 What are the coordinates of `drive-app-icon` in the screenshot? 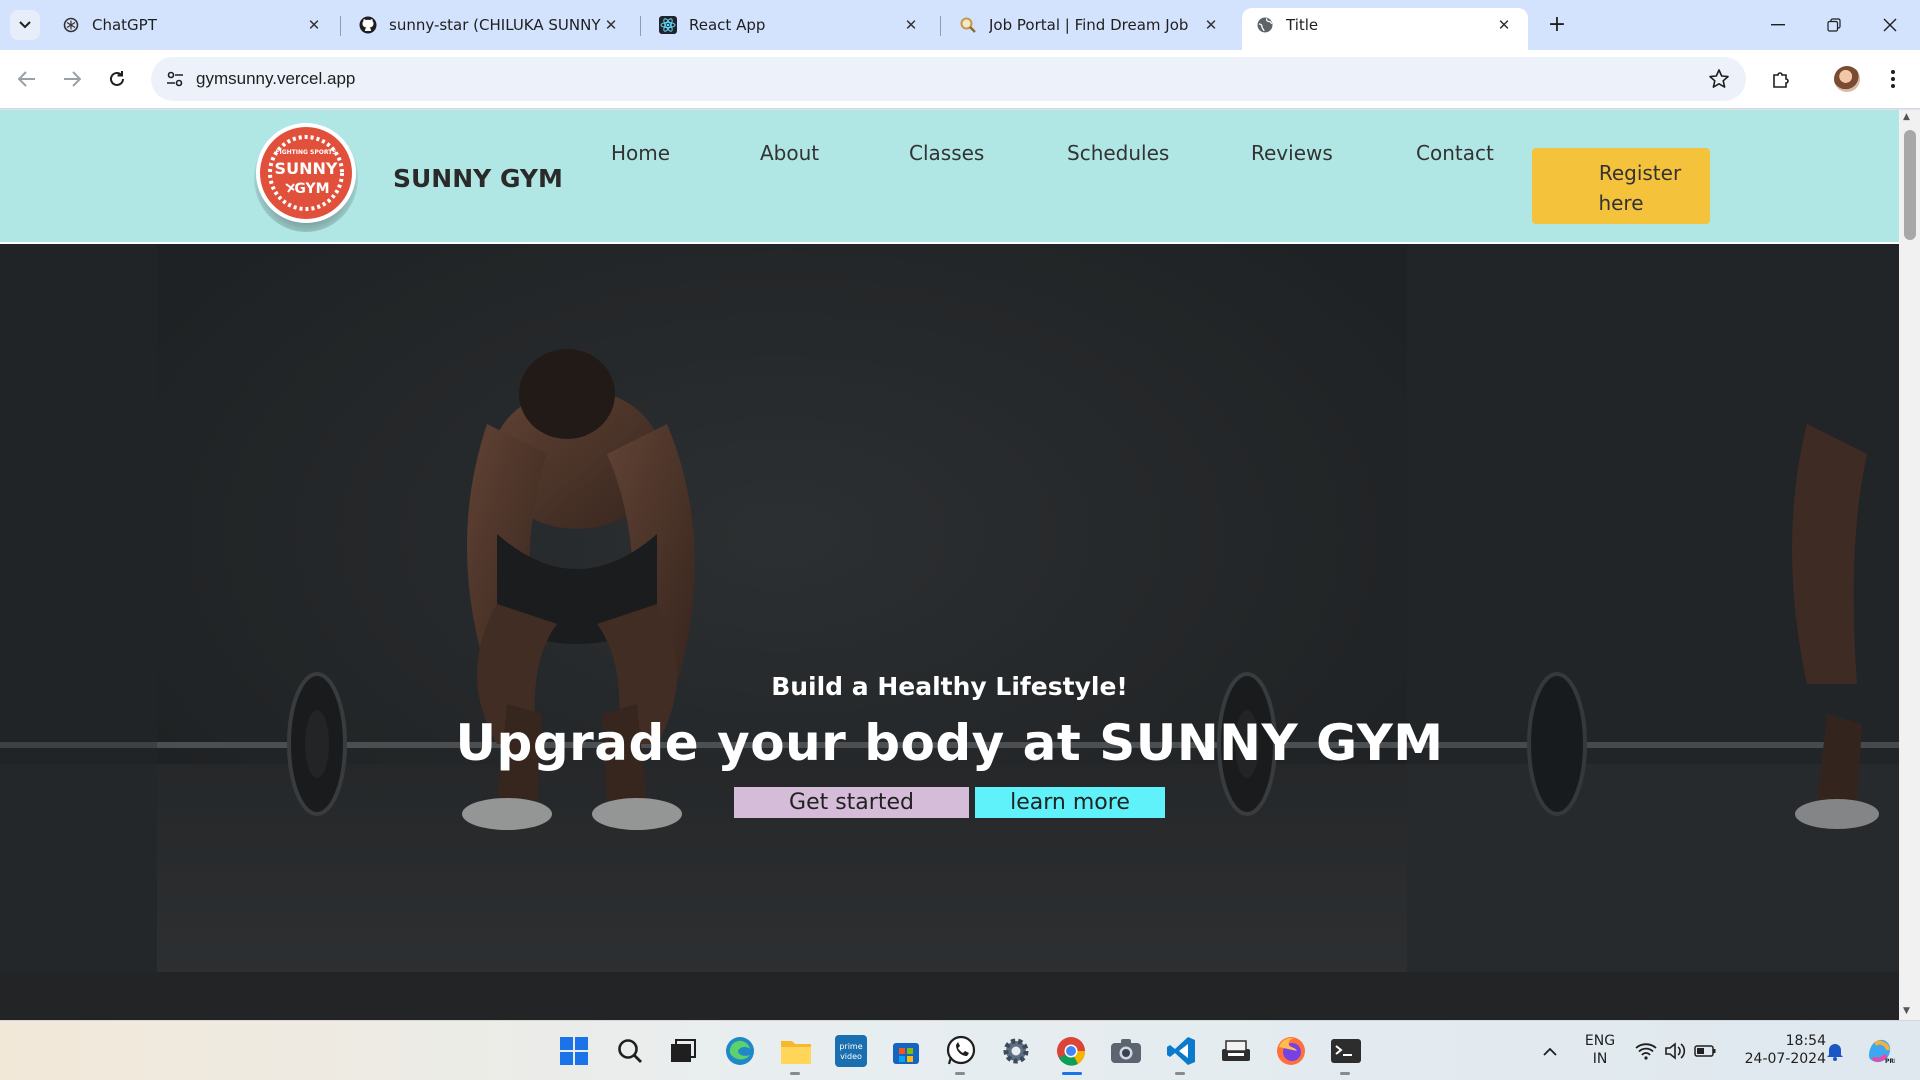 It's located at (1236, 1050).